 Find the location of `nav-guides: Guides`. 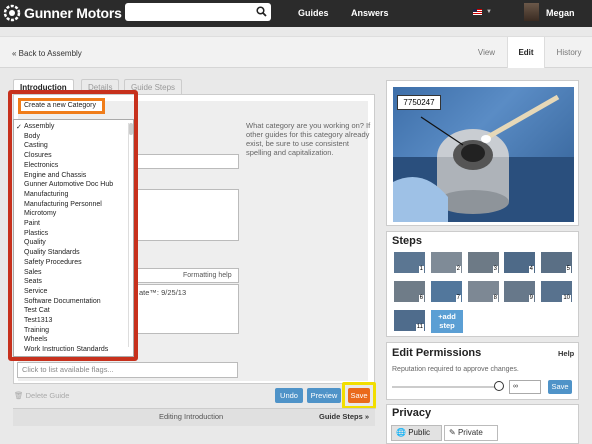

nav-guides: Guides is located at coordinates (313, 13).